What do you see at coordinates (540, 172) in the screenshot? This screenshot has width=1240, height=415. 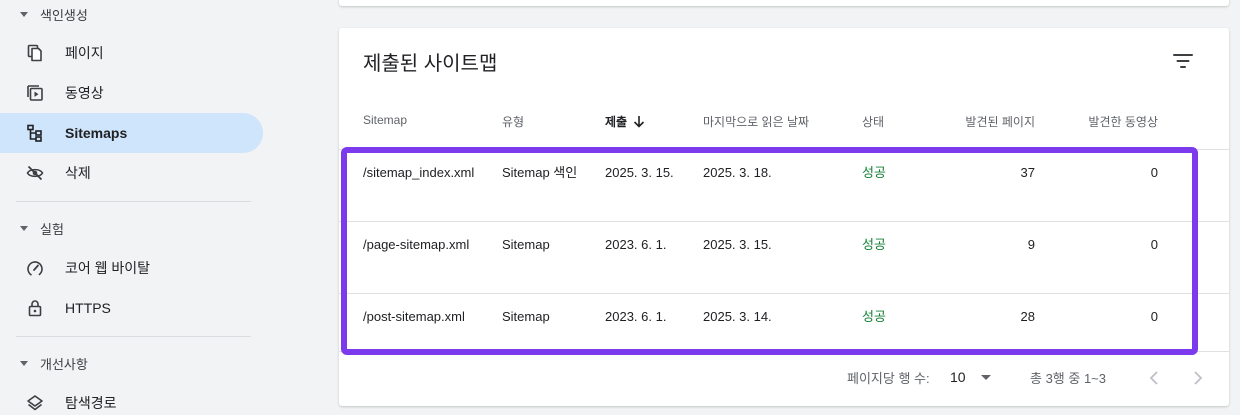 I see `cell-type: Sitemap 색인` at bounding box center [540, 172].